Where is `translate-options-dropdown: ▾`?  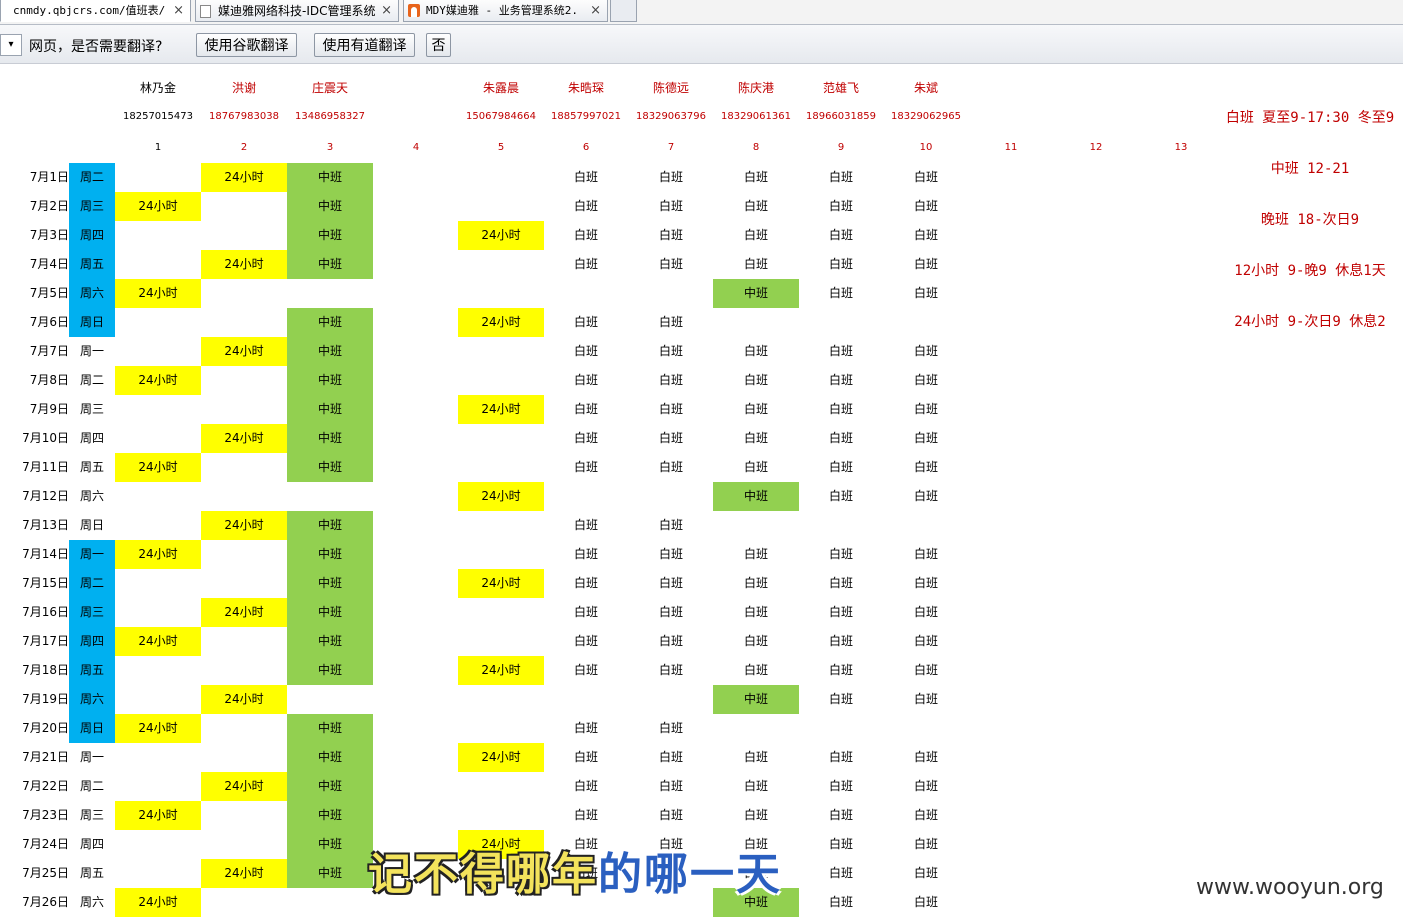
translate-options-dropdown: ▾ is located at coordinates (11, 45).